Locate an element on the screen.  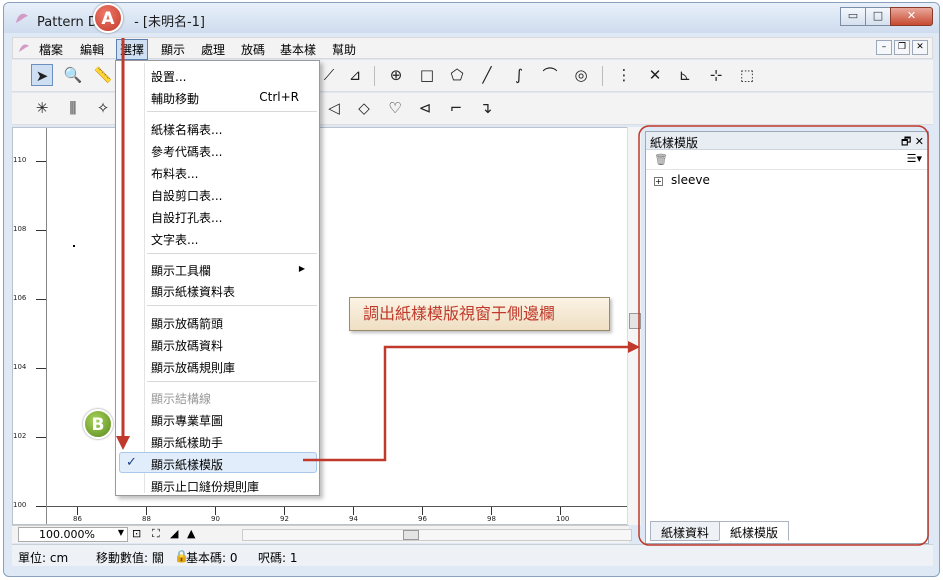
pointer-tool-icon: ➤ is located at coordinates (42, 75).